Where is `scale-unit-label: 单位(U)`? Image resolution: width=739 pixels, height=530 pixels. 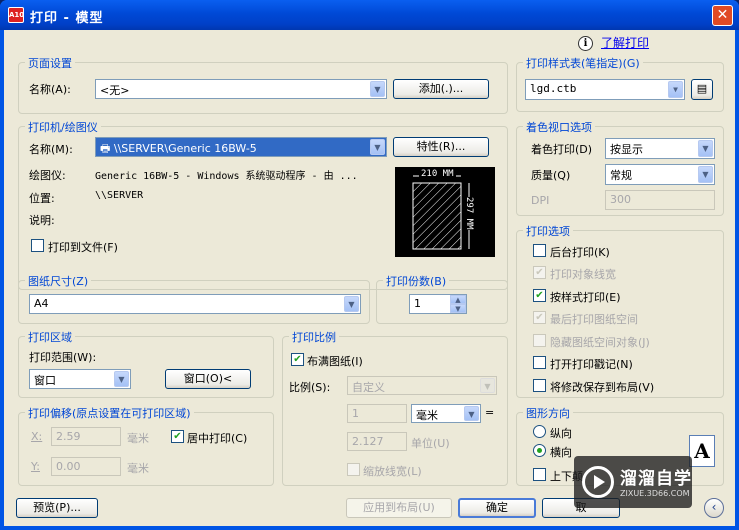
scale-unit-label: 单位(U) is located at coordinates (430, 443).